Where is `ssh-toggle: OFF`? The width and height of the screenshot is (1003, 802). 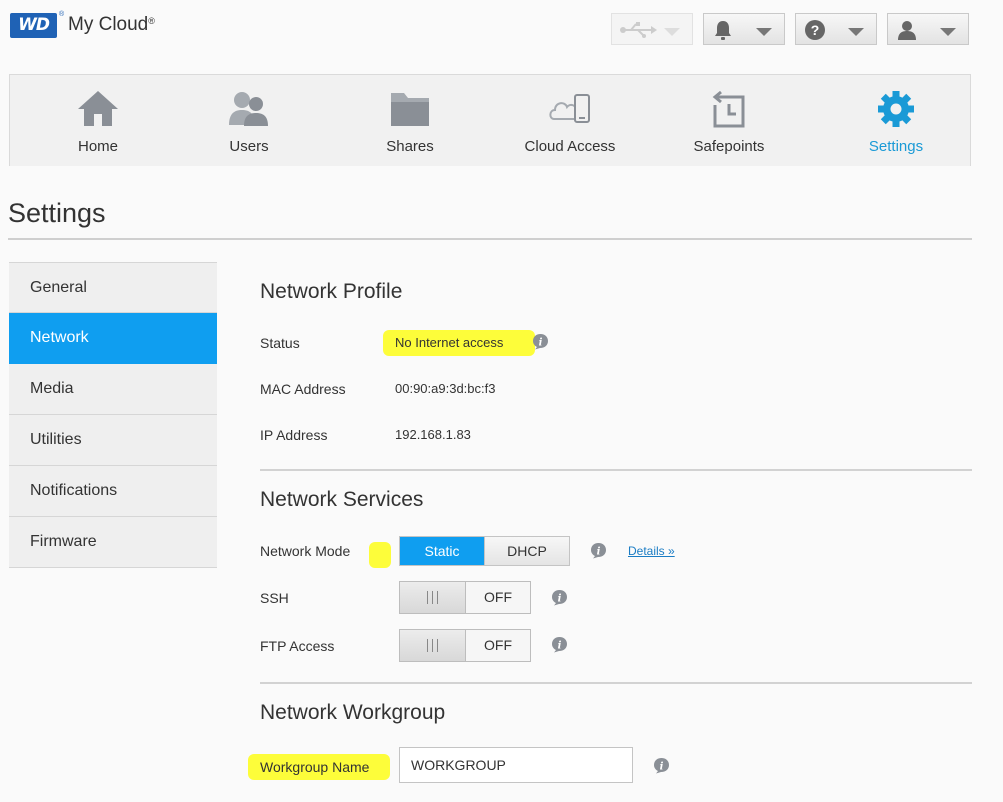 ssh-toggle: OFF is located at coordinates (465, 597).